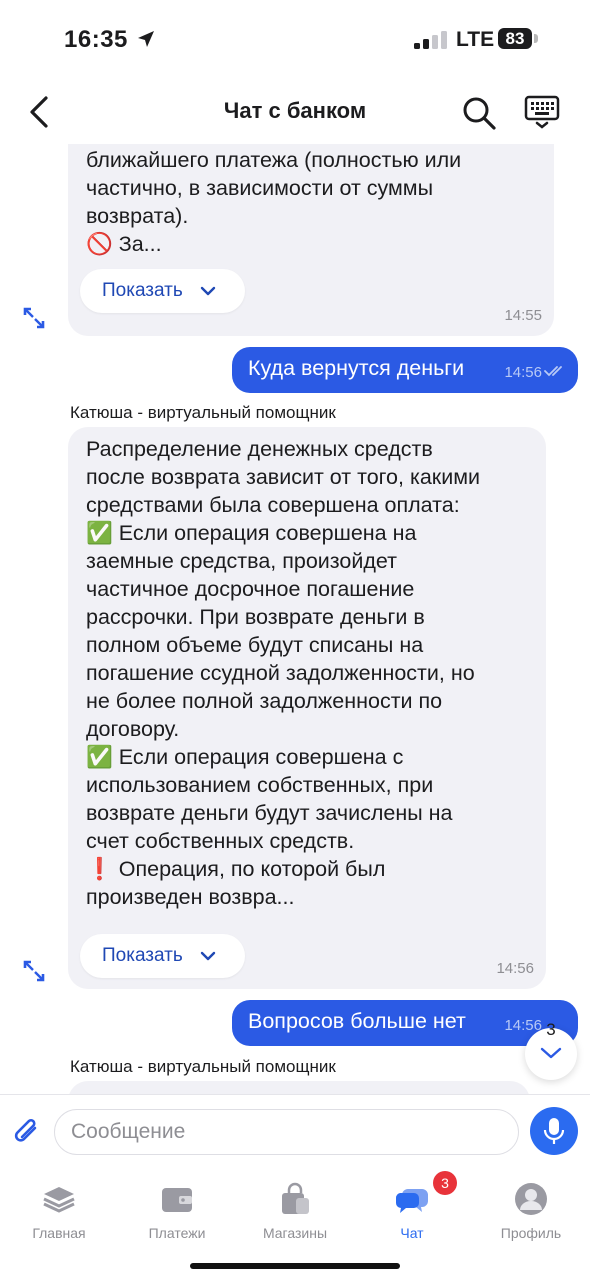  Describe the element at coordinates (59, 1200) in the screenshot. I see `layers-icon` at that location.